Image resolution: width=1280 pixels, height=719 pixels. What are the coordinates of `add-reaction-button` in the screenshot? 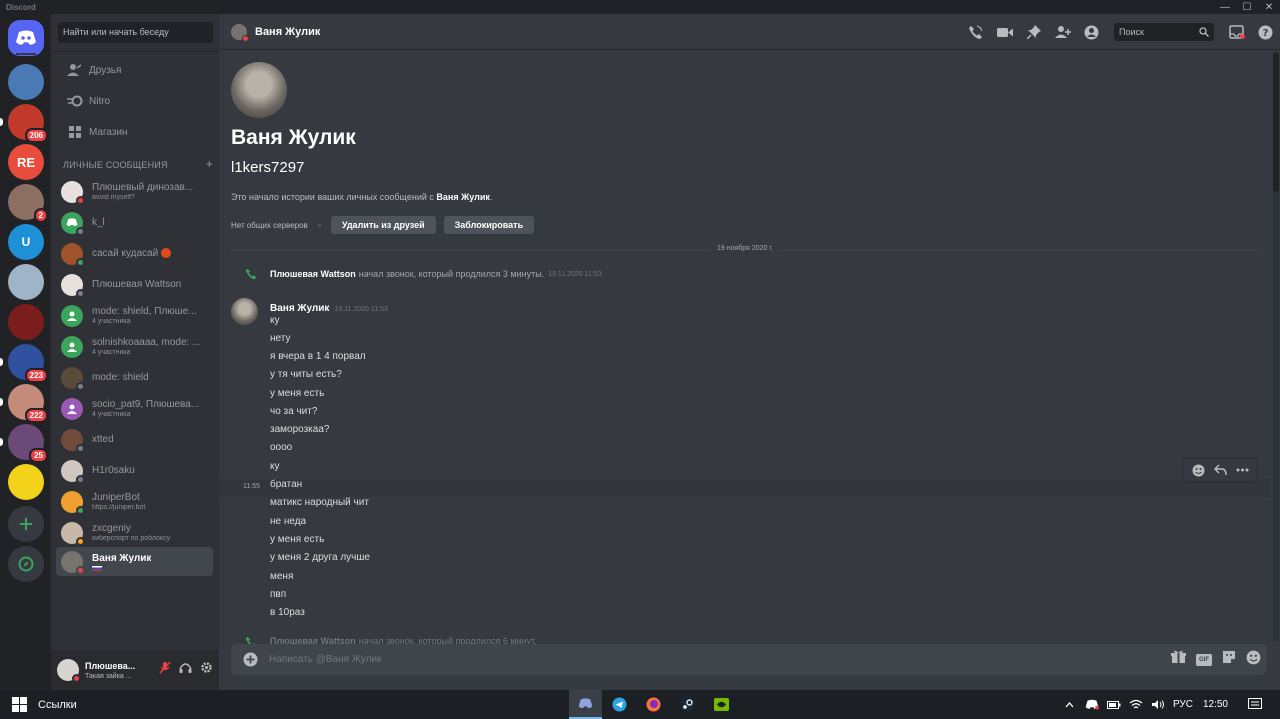 It's located at (1198, 470).